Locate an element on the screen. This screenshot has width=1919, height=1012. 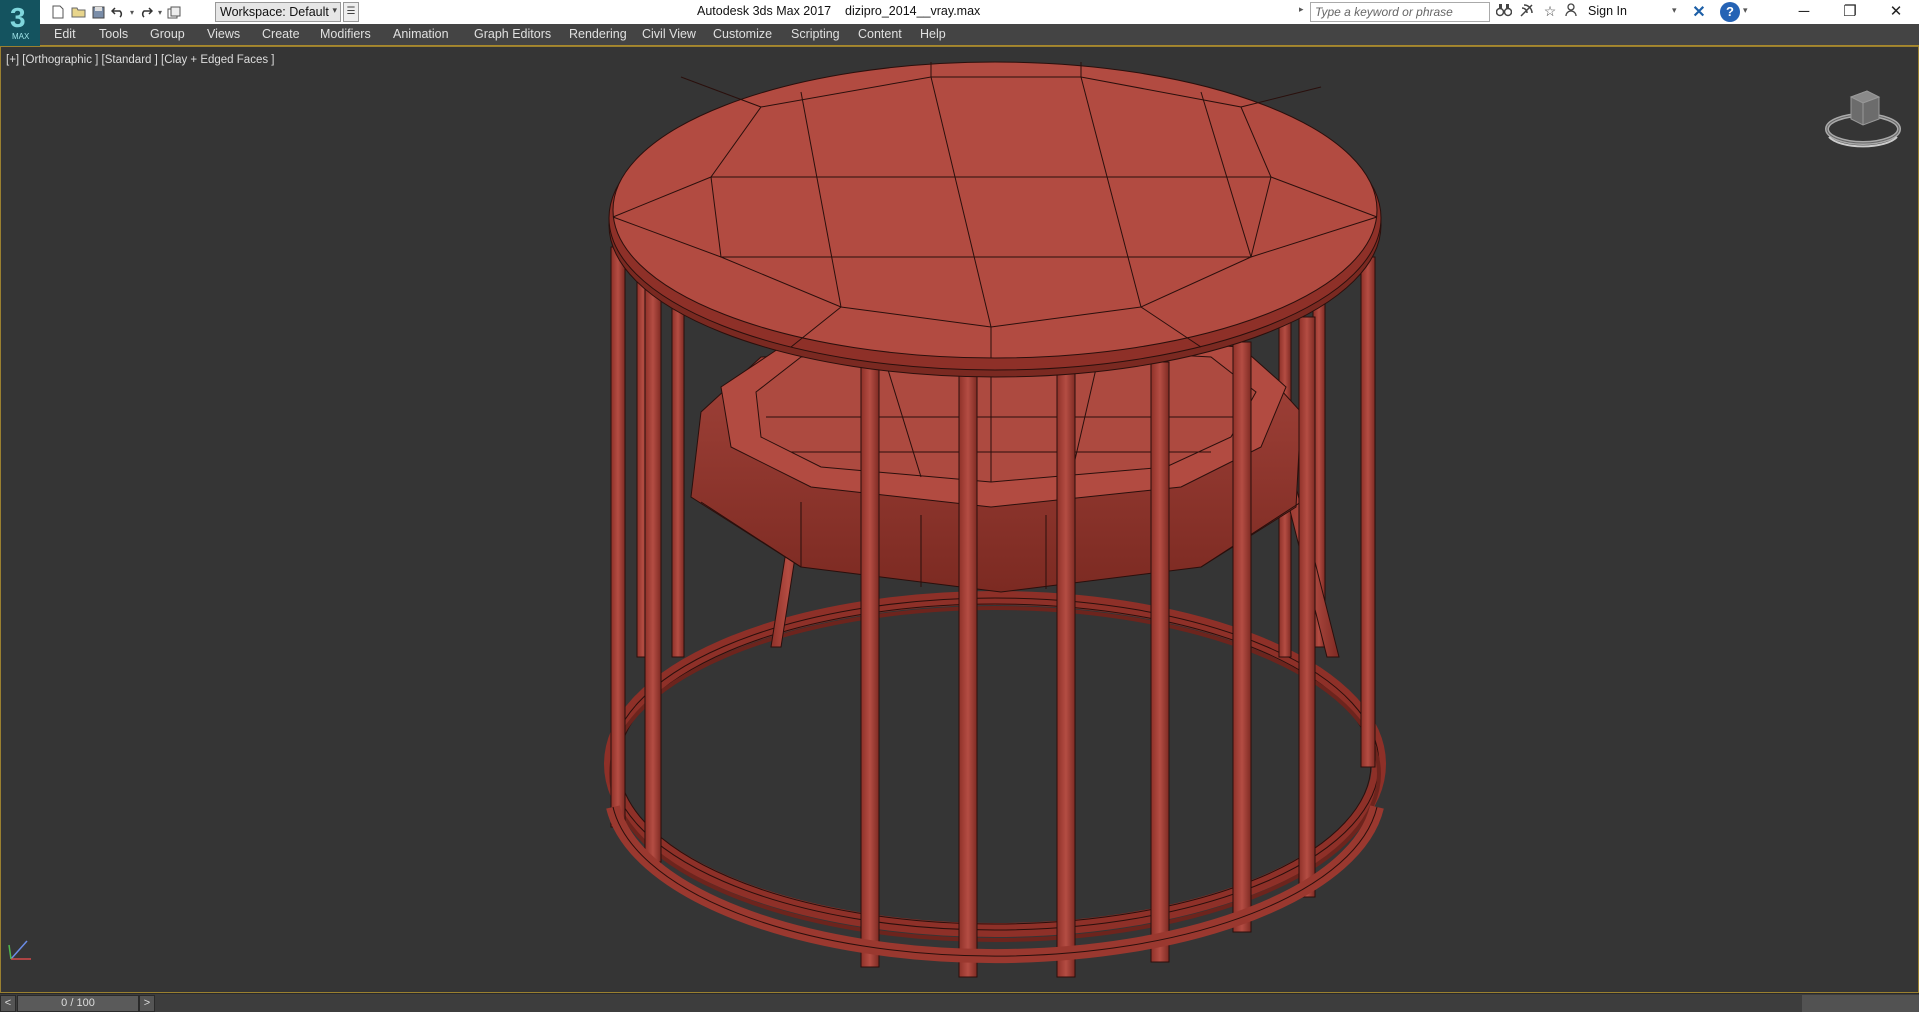
menu-graph-editors: Graph Editors is located at coordinates (512, 34).